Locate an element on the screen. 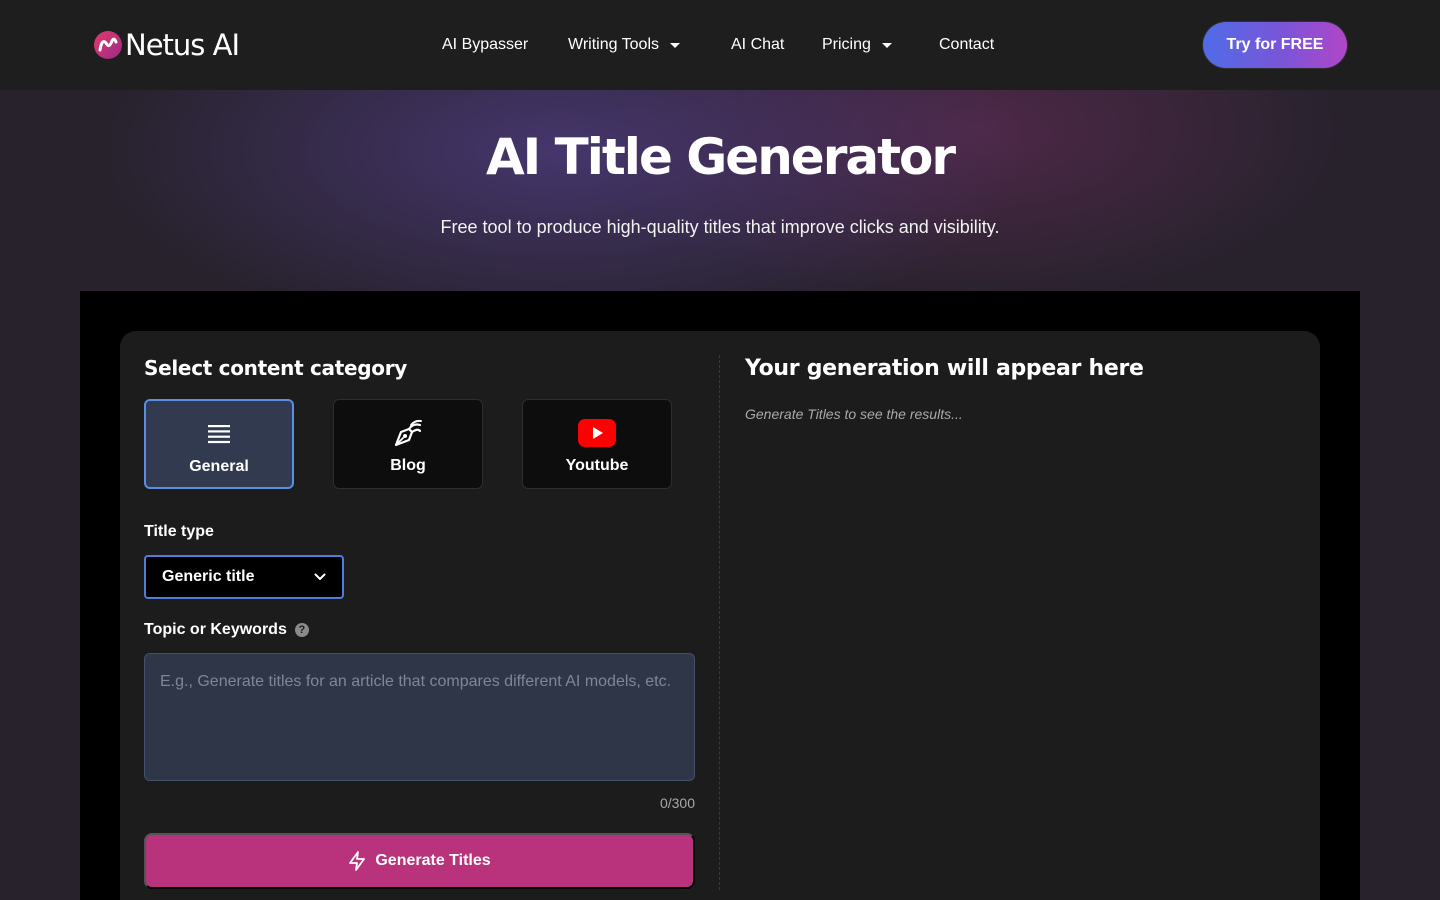 Image resolution: width=1440 pixels, height=900 pixels. nav-label: Pricing is located at coordinates (846, 44).